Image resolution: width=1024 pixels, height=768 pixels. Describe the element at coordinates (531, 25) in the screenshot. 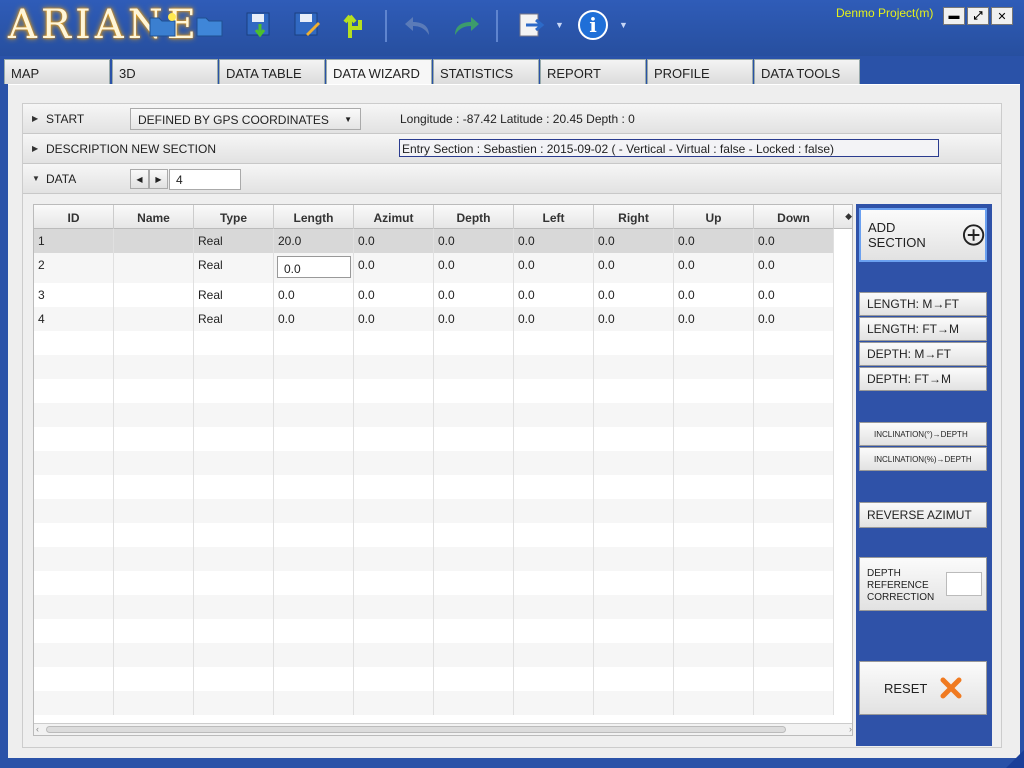

I see `export-icon` at that location.